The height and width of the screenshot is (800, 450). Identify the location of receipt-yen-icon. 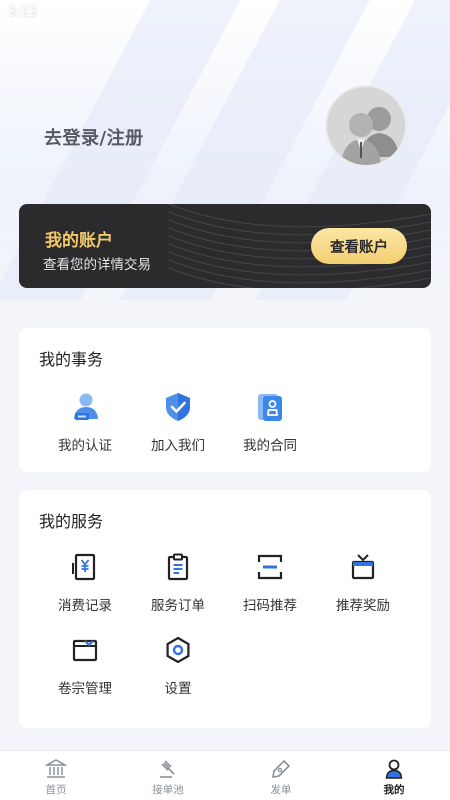
(85, 567).